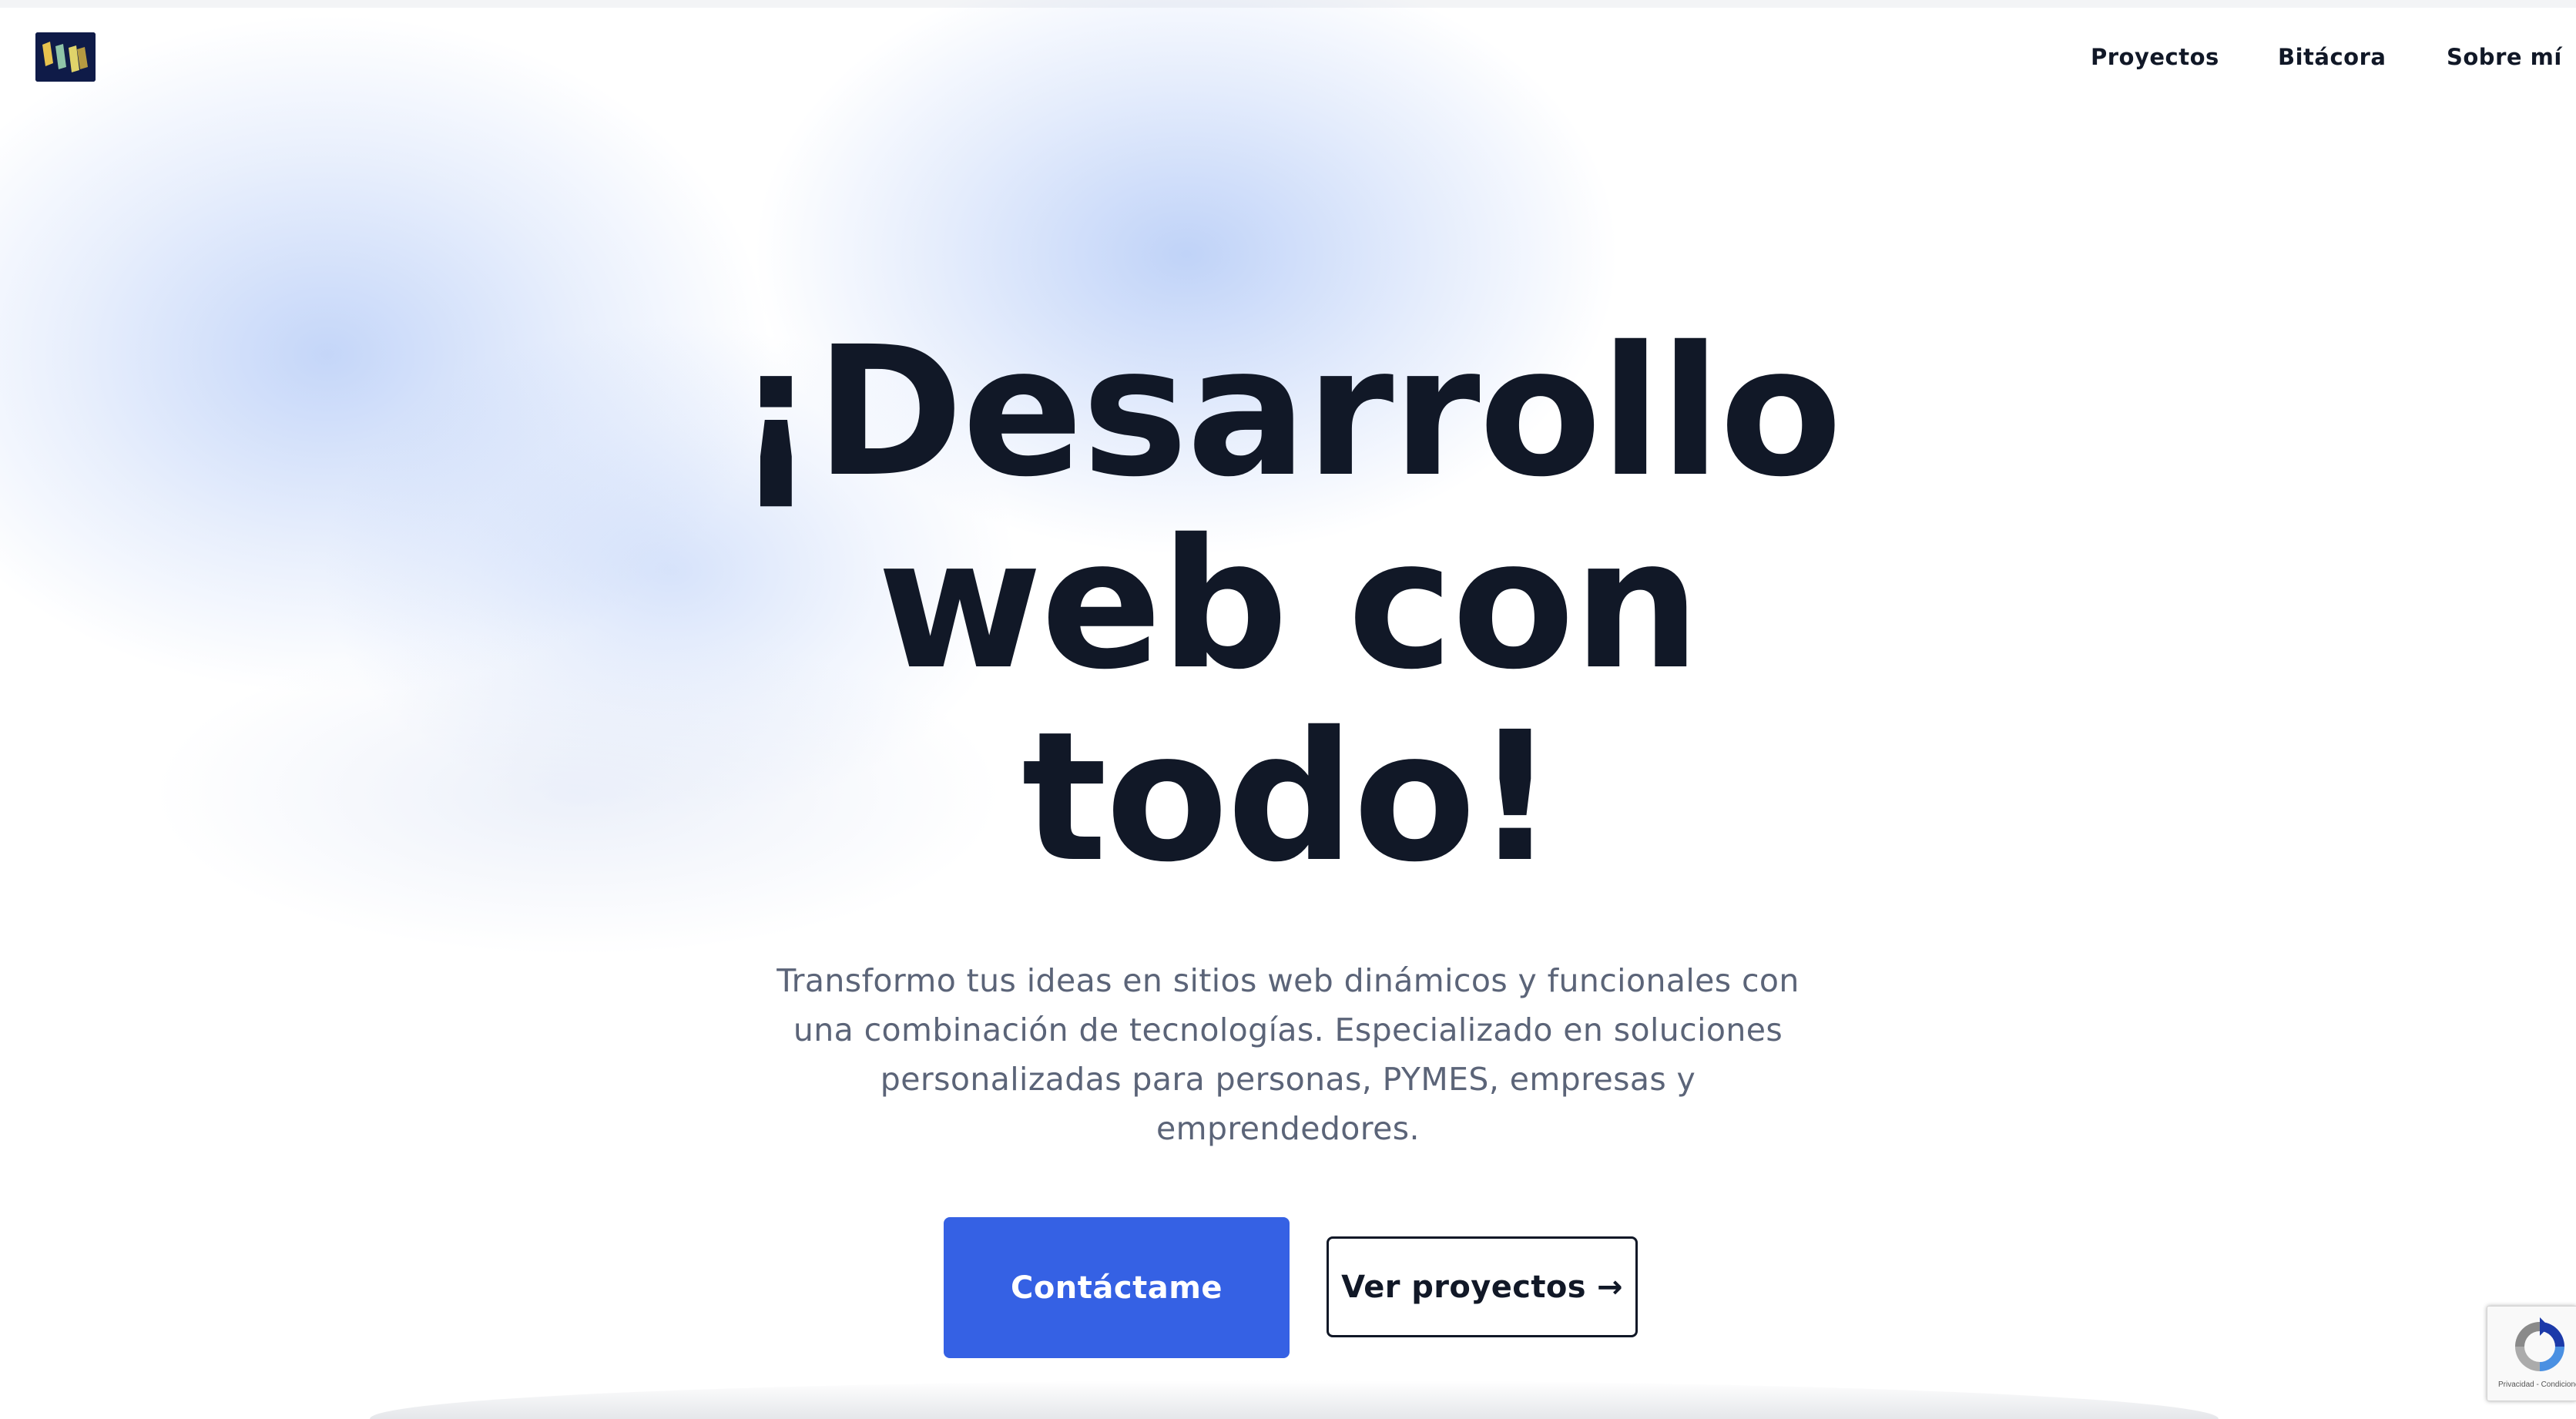  What do you see at coordinates (1294, 1399) in the screenshot?
I see `section-shadow` at bounding box center [1294, 1399].